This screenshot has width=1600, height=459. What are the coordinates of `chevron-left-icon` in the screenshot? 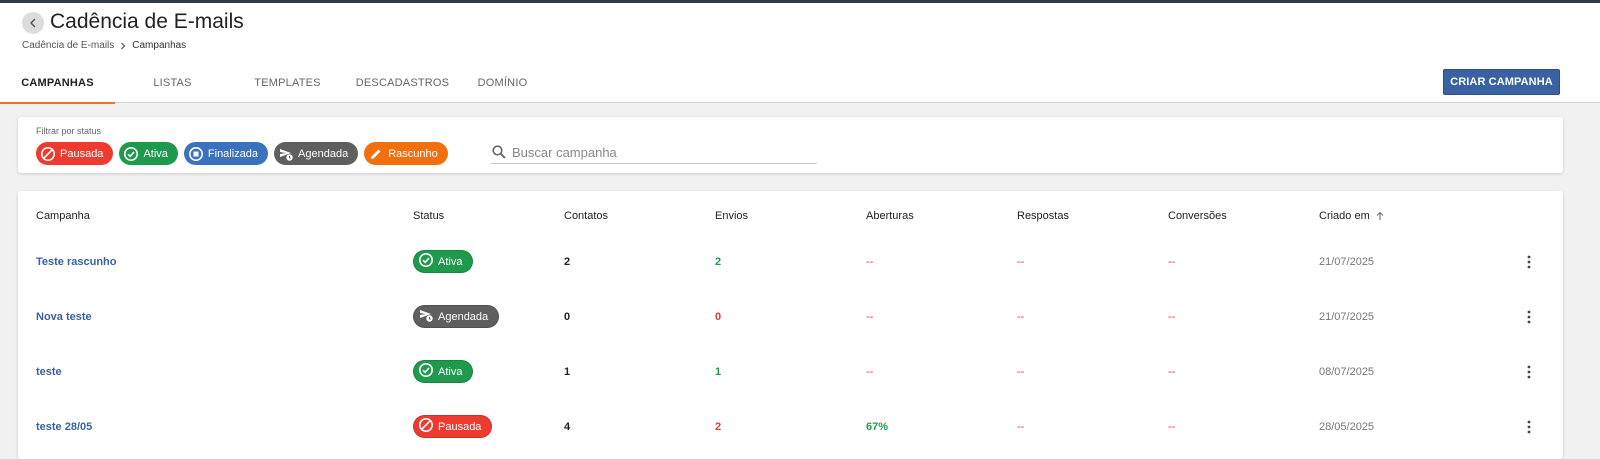 It's located at (33, 23).